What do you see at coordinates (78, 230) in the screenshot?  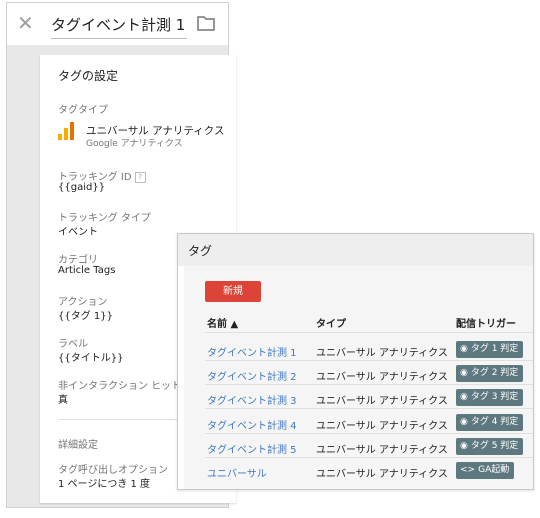 I see `tracking-type-value: イベント` at bounding box center [78, 230].